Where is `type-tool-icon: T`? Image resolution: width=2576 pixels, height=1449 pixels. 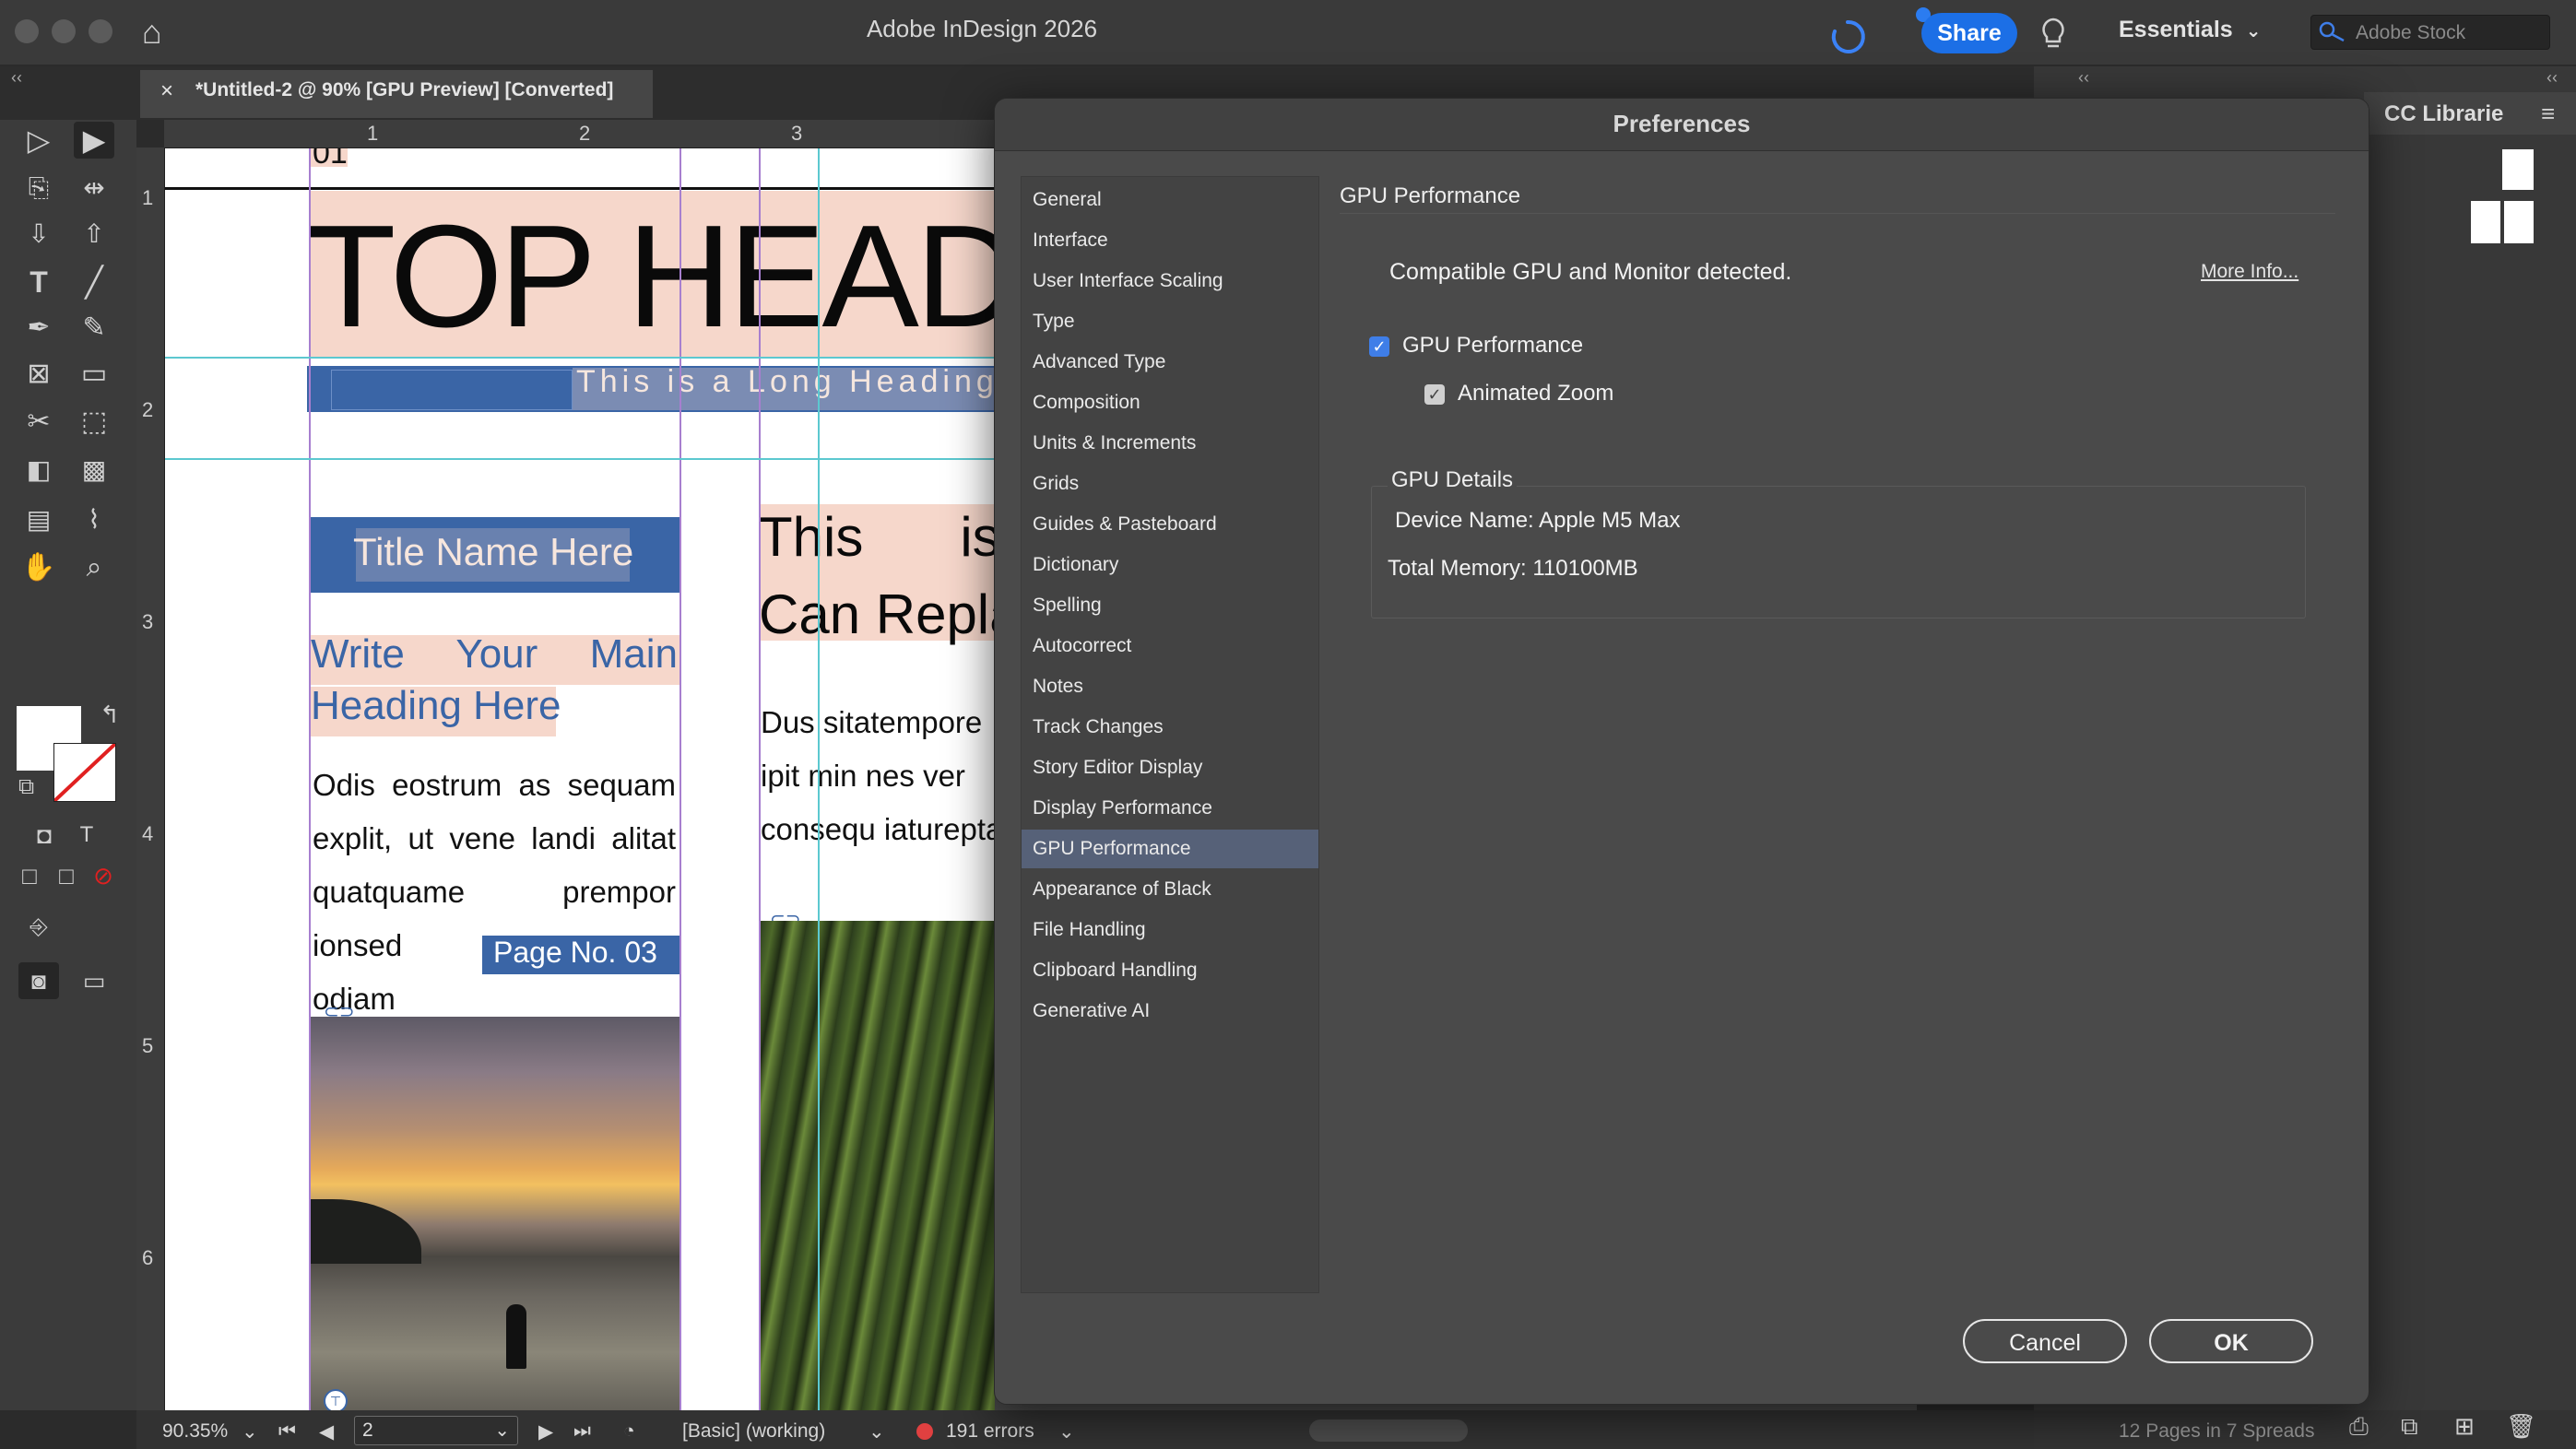
type-tool-icon: T is located at coordinates (38, 282).